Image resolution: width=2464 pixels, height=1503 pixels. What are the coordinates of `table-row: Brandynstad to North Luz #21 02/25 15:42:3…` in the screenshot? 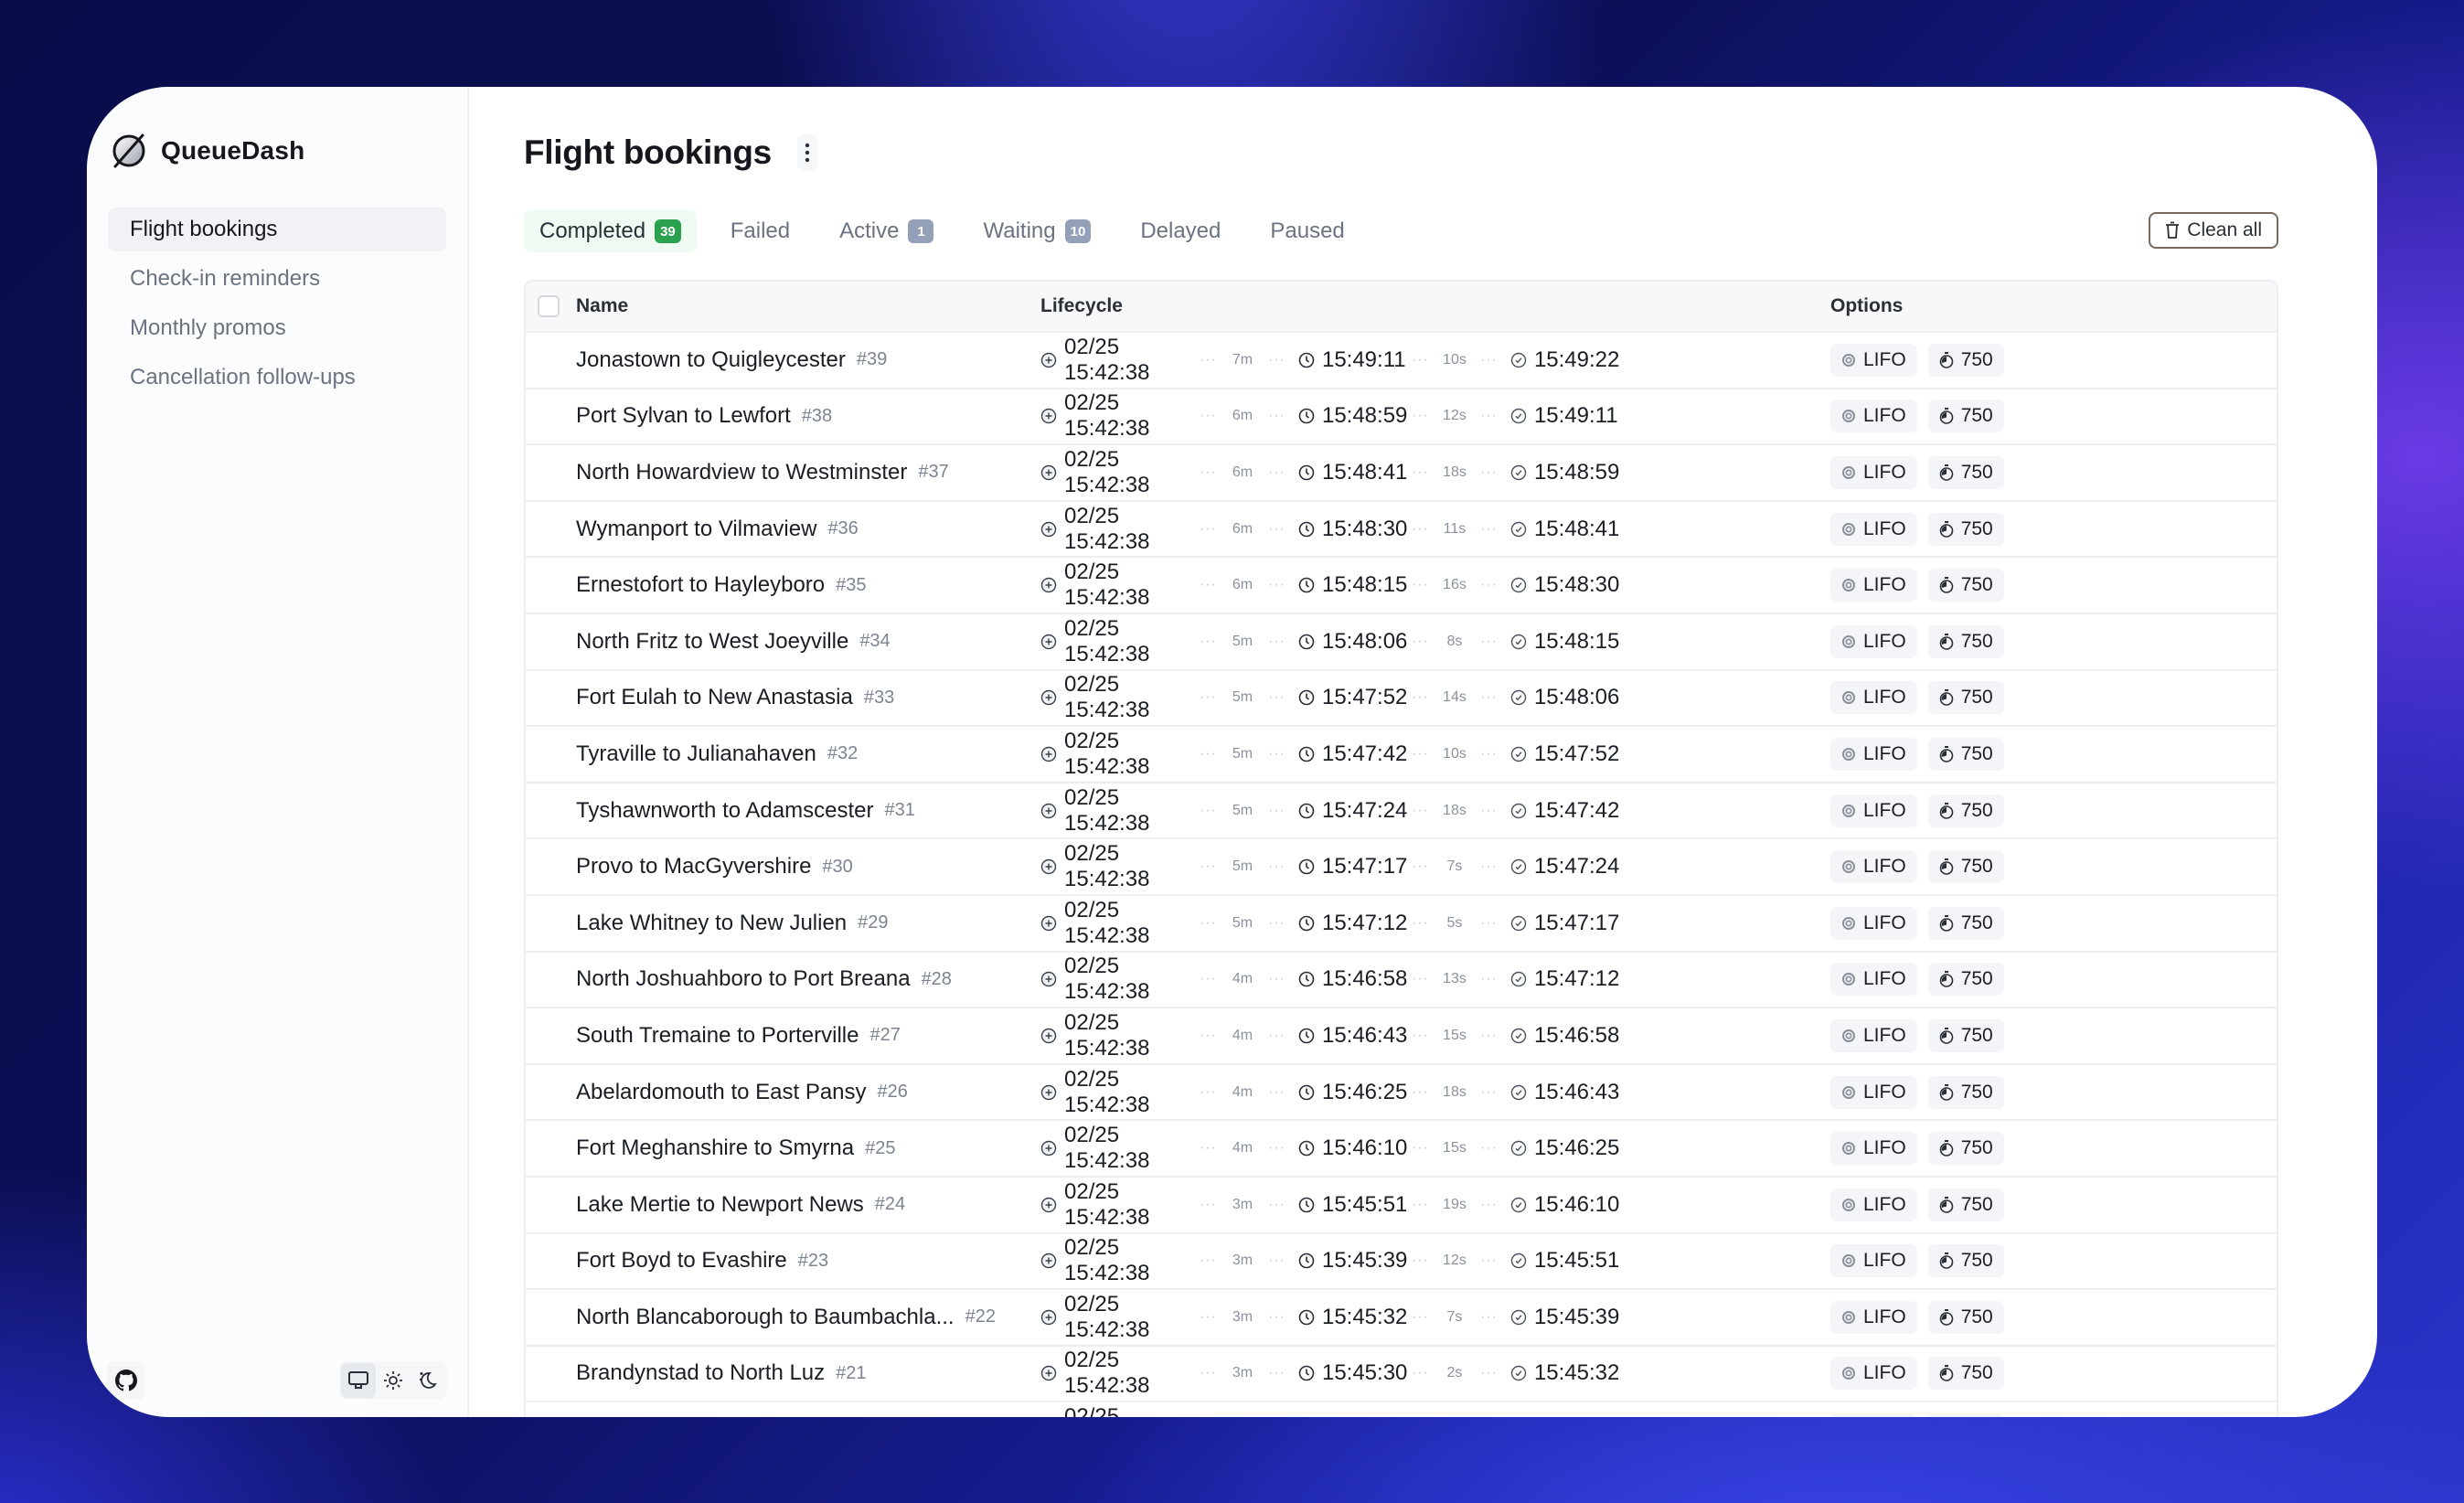 It's located at (1401, 1375).